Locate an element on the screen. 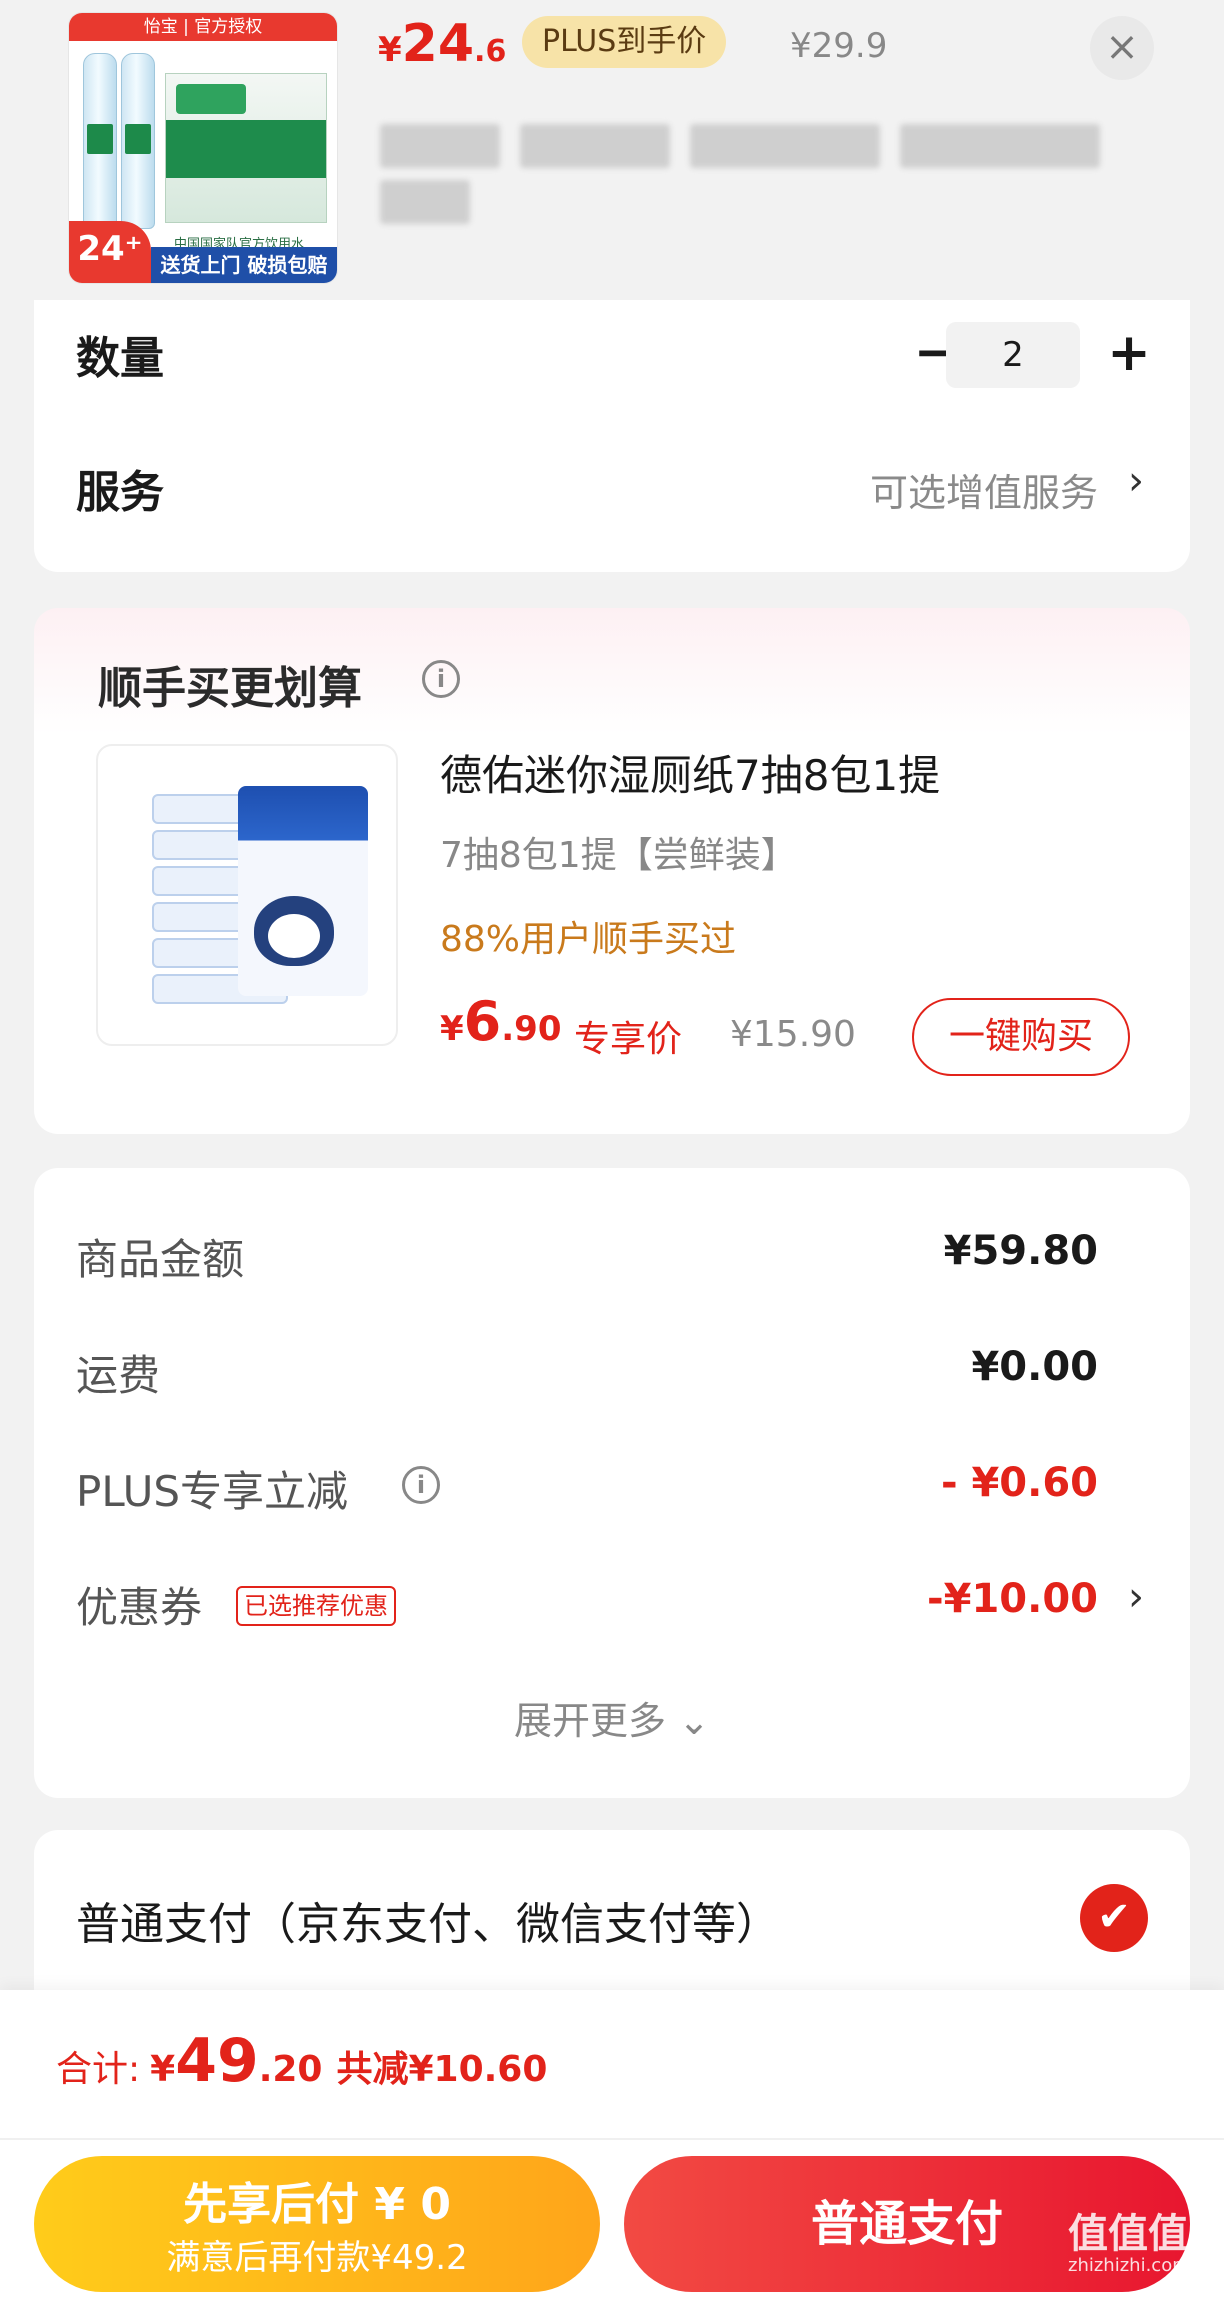  total-saved: 共减¥10.60 is located at coordinates (442, 2069).